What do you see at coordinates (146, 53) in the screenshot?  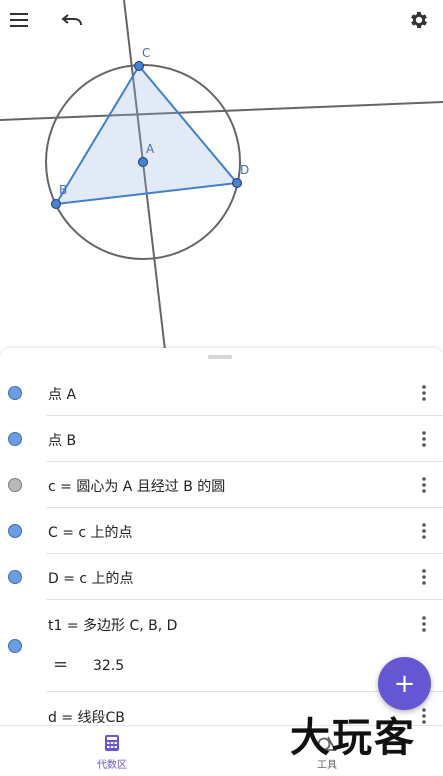 I see `point-label-c: C` at bounding box center [146, 53].